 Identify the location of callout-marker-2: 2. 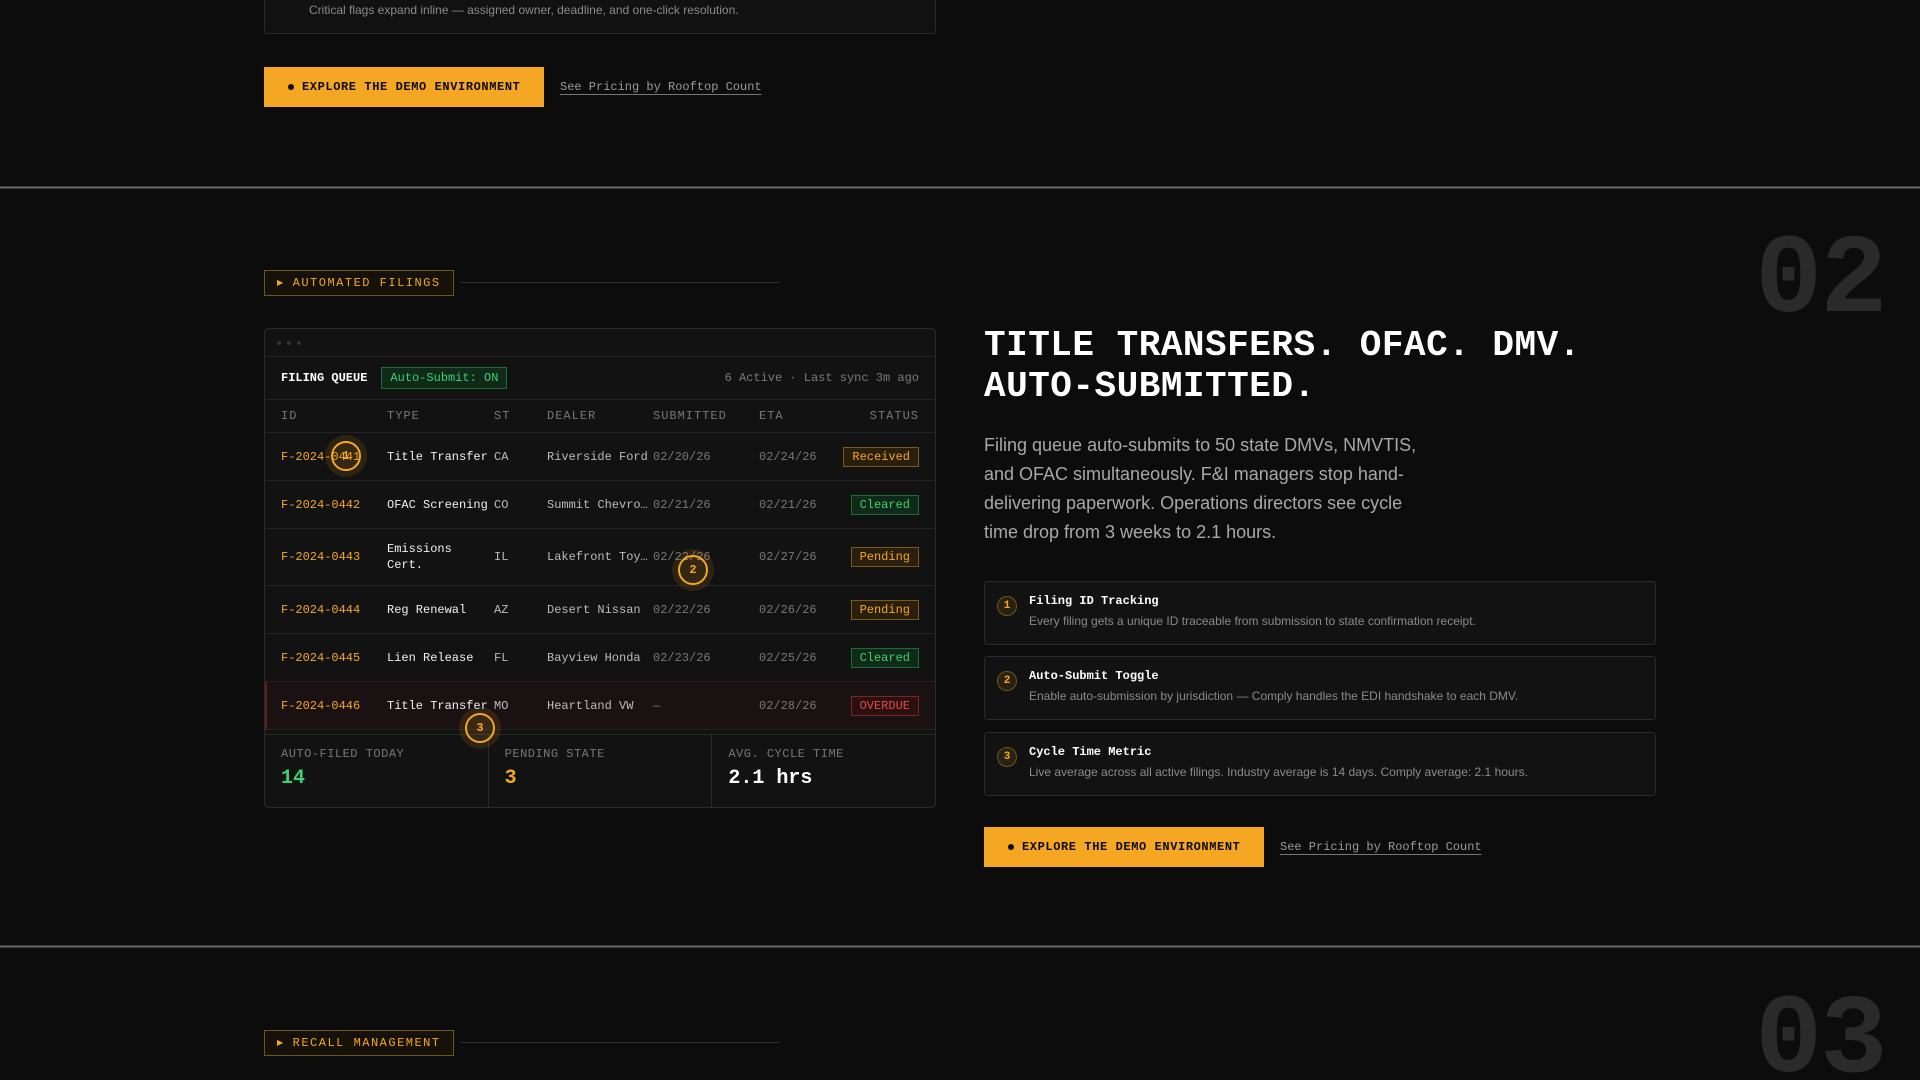
(693, 570).